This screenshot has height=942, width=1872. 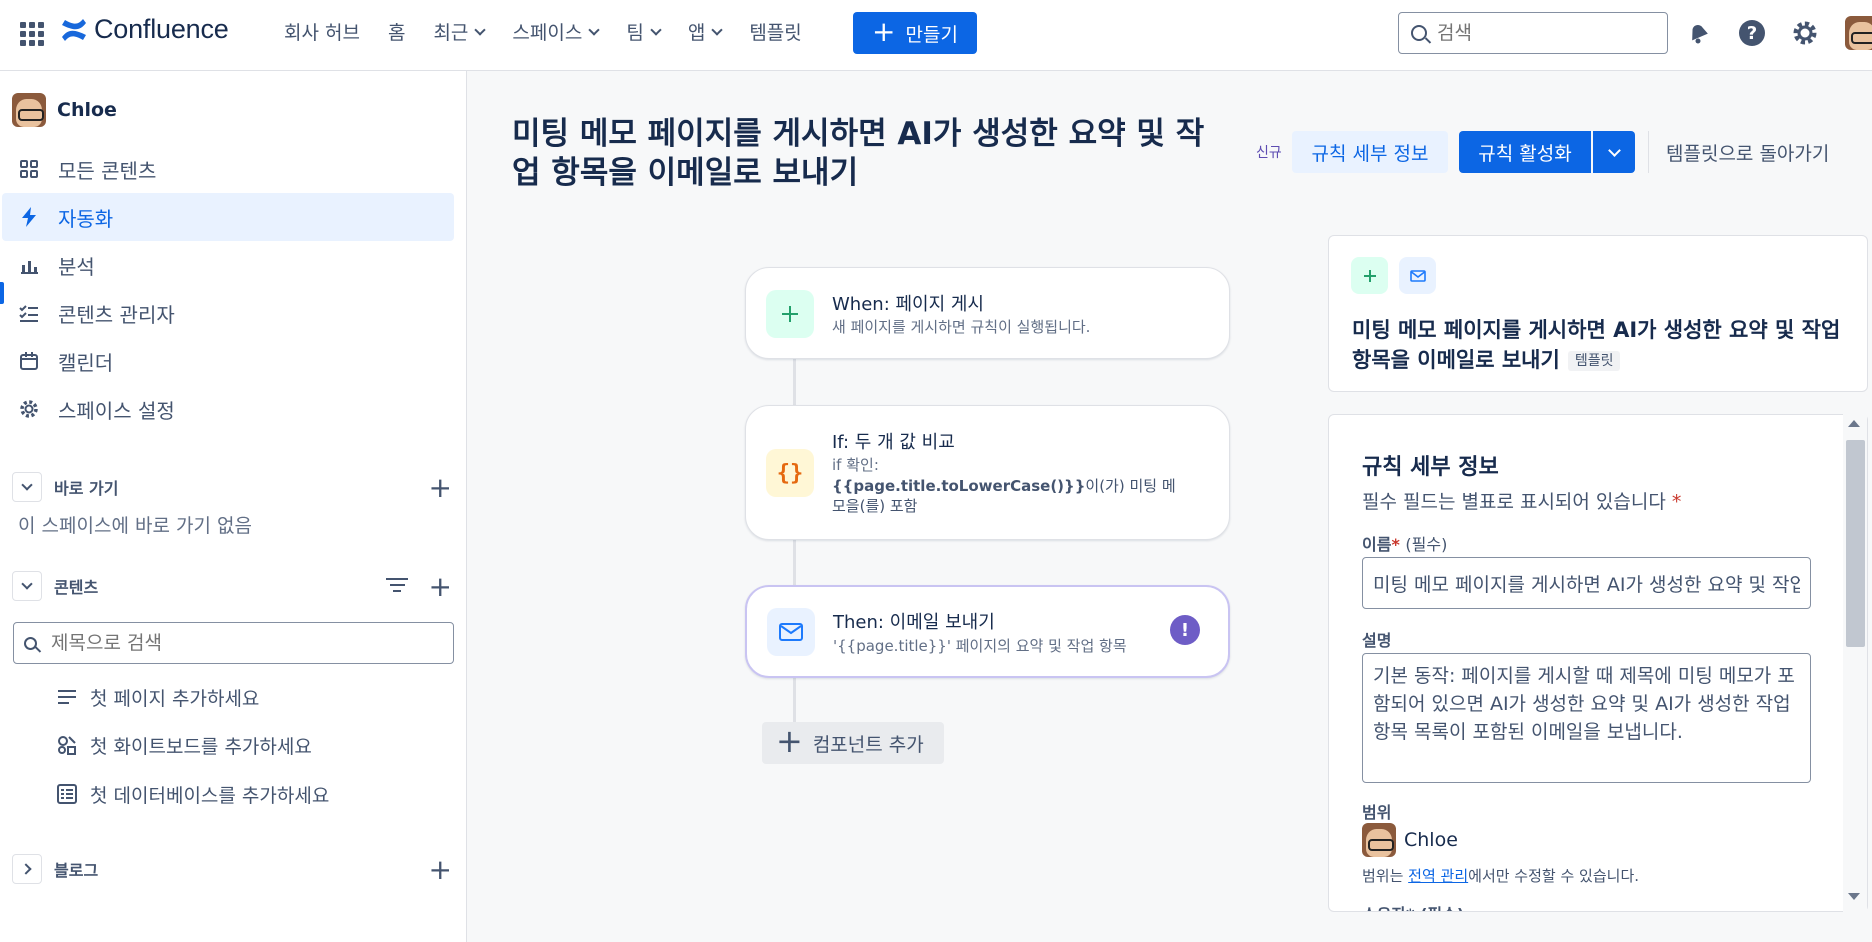 What do you see at coordinates (1419, 33) in the screenshot?
I see `search-icon` at bounding box center [1419, 33].